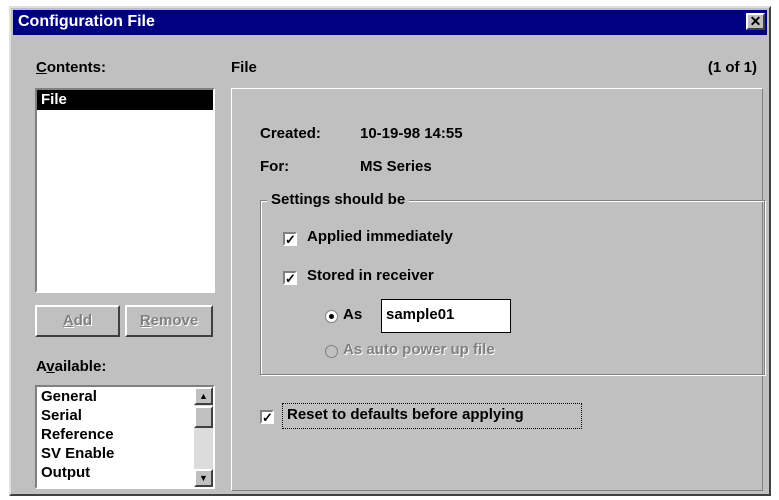 This screenshot has height=500, width=779. Describe the element at coordinates (125, 472) in the screenshot. I see `available-item-output: Output` at that location.